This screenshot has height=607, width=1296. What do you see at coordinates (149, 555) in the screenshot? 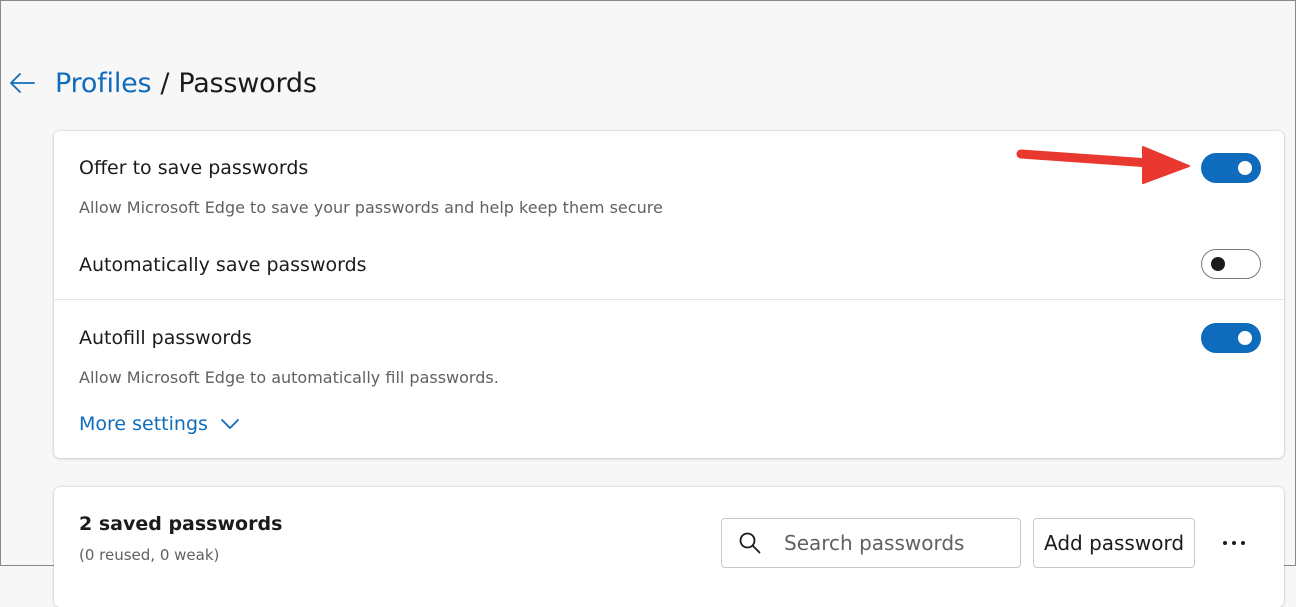
I see `saved-passwords-summary: (0 reused, 0 weak)` at bounding box center [149, 555].